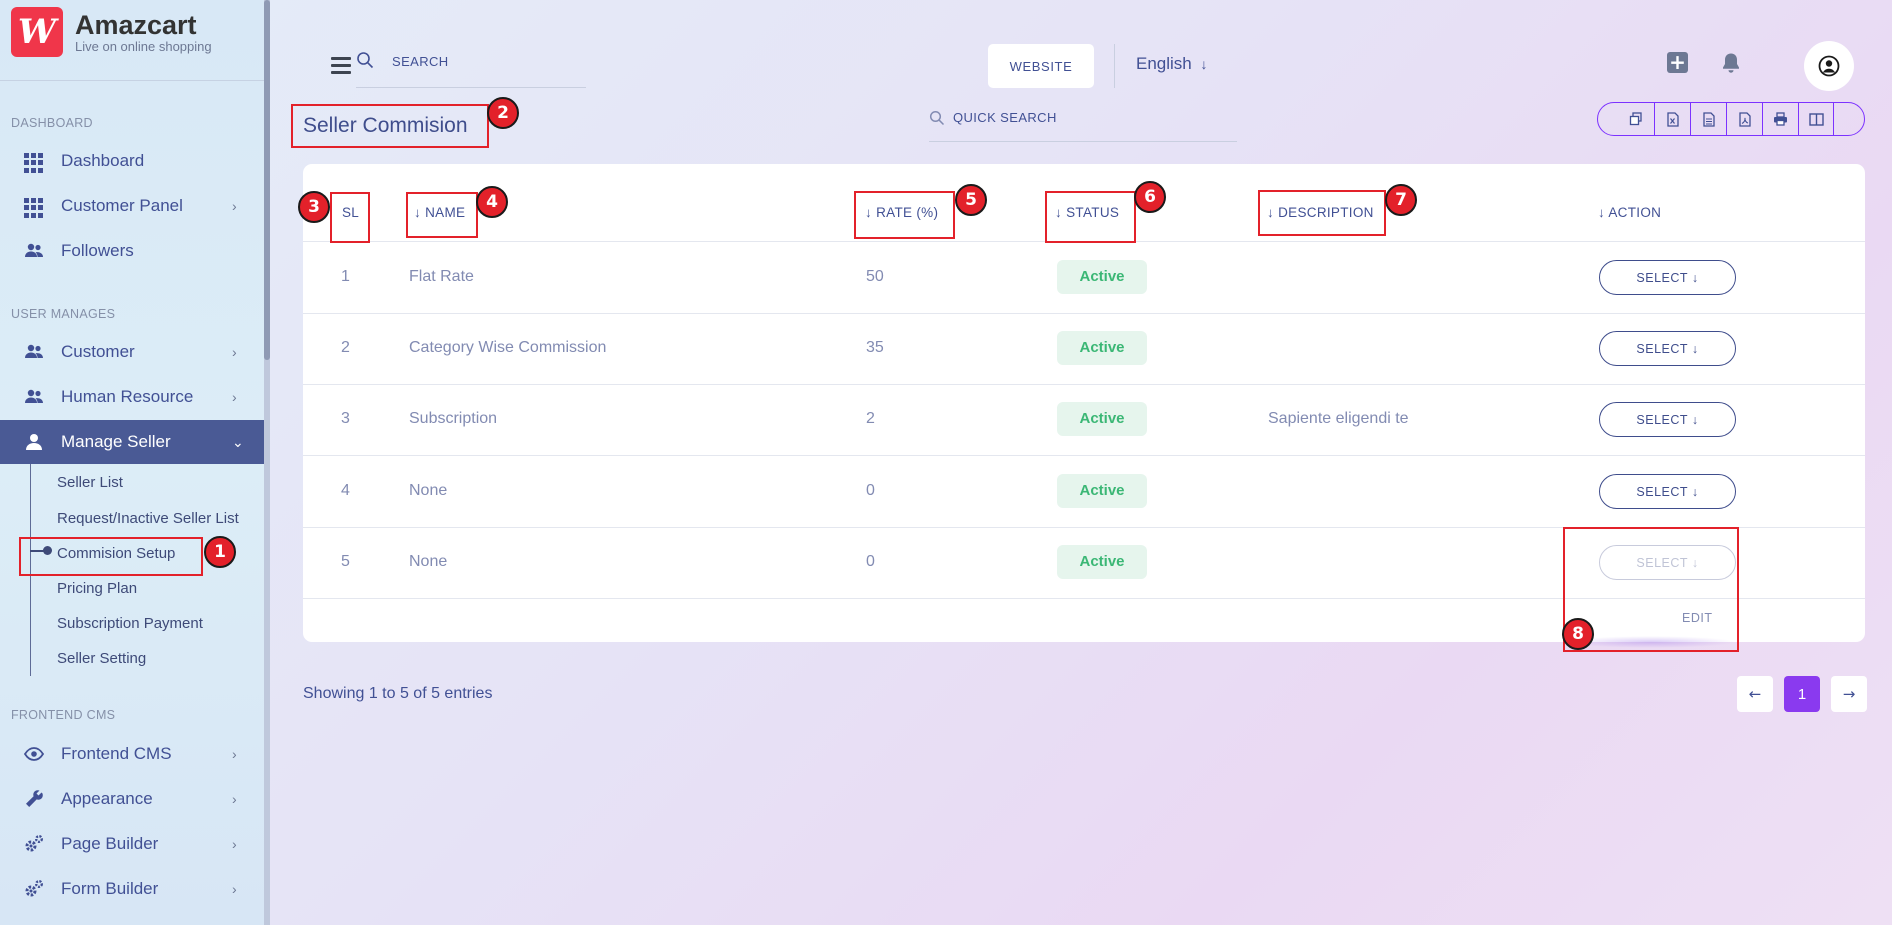 The width and height of the screenshot is (1892, 925). What do you see at coordinates (1636, 119) in the screenshot?
I see `copy-button` at bounding box center [1636, 119].